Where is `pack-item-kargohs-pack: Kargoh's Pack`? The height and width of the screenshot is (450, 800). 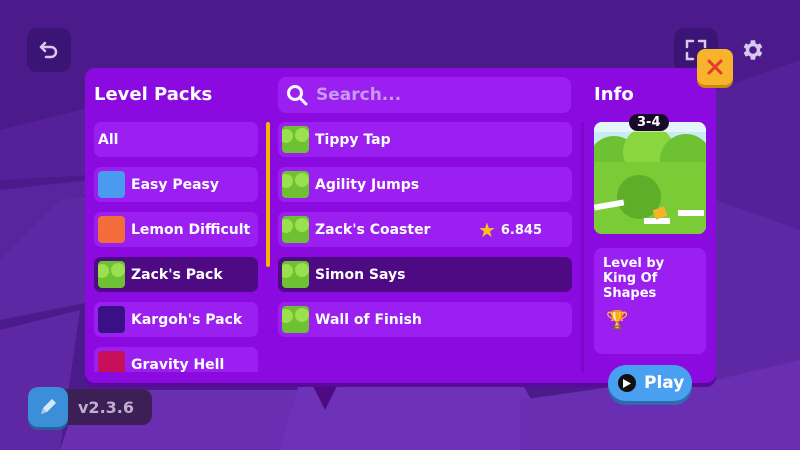 pack-item-kargohs-pack: Kargoh's Pack is located at coordinates (176, 319).